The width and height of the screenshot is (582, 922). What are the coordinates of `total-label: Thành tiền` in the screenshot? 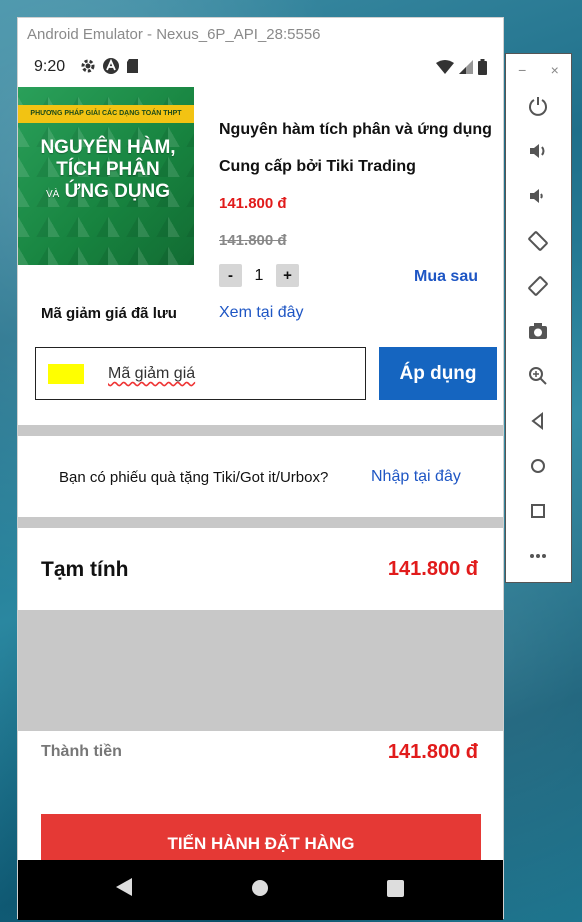 It's located at (81, 751).